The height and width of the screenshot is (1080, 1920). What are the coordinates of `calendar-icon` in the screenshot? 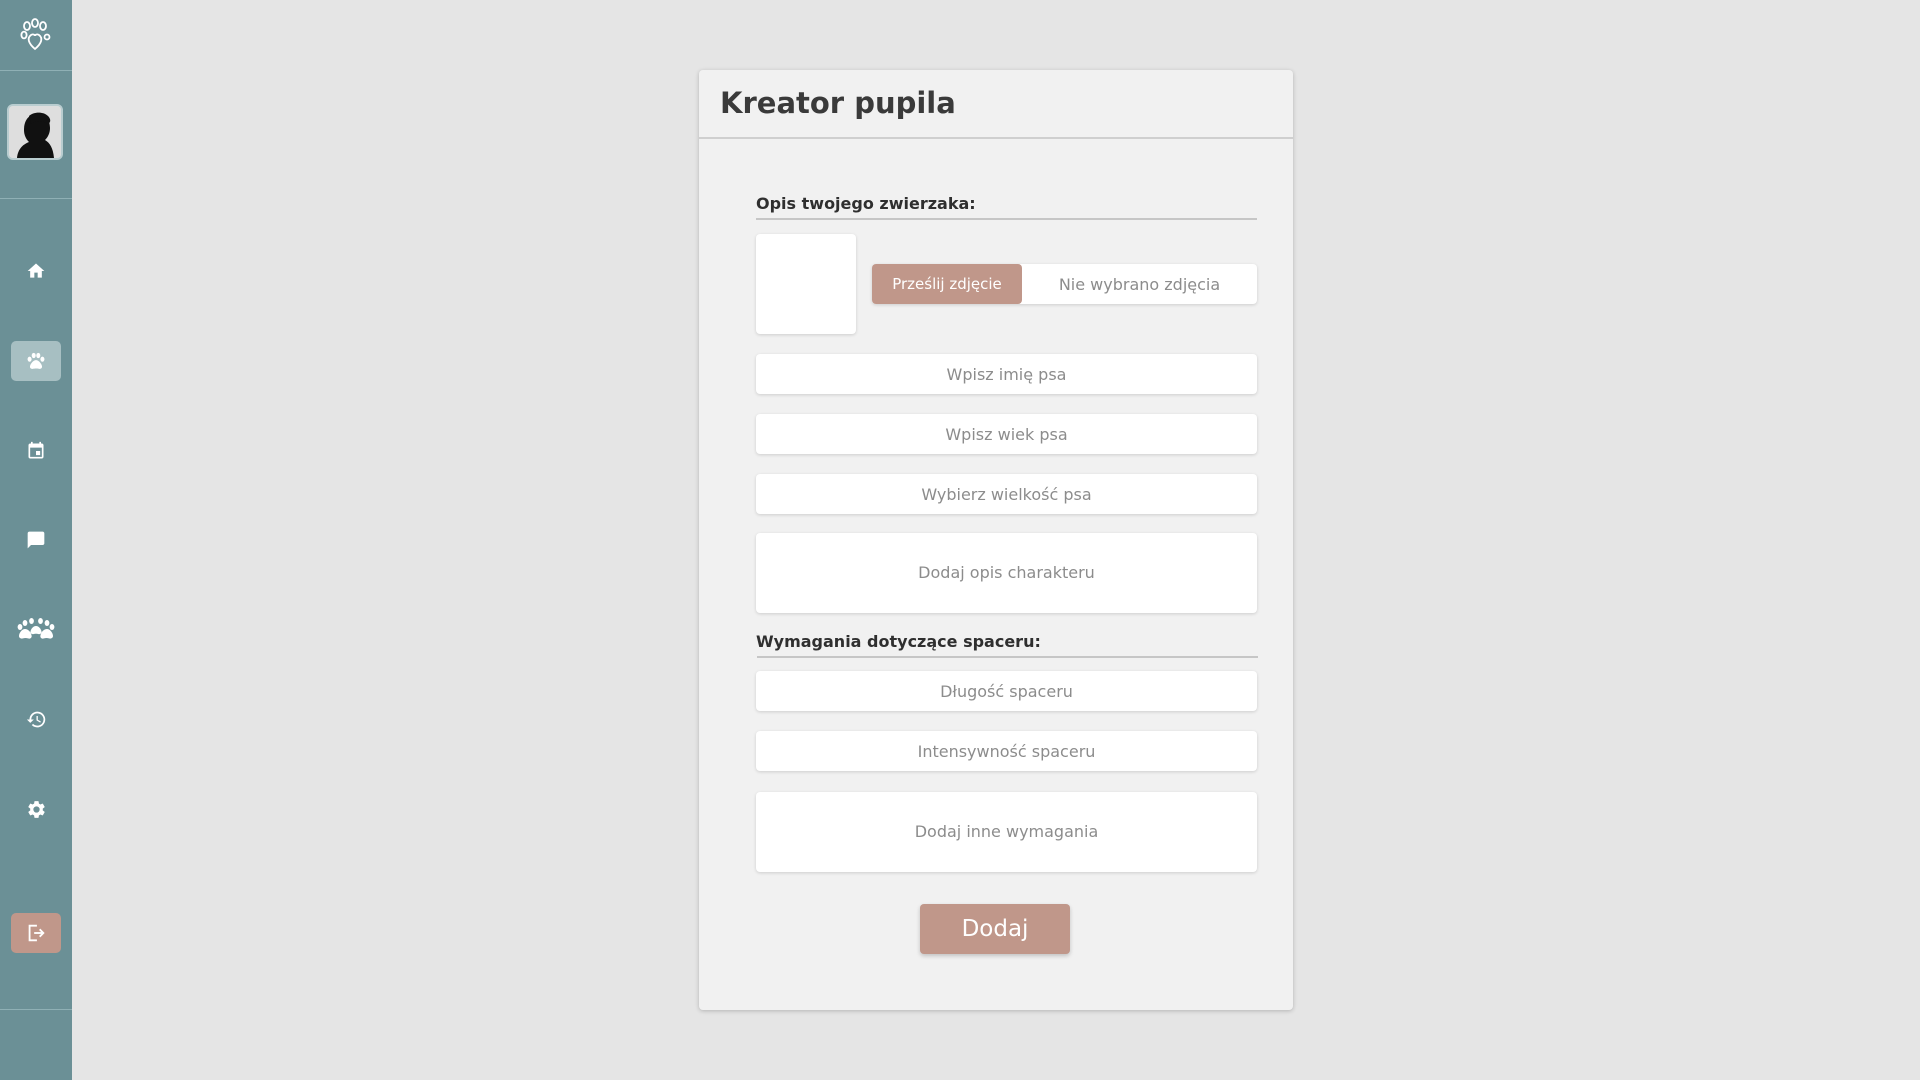 It's located at (36, 450).